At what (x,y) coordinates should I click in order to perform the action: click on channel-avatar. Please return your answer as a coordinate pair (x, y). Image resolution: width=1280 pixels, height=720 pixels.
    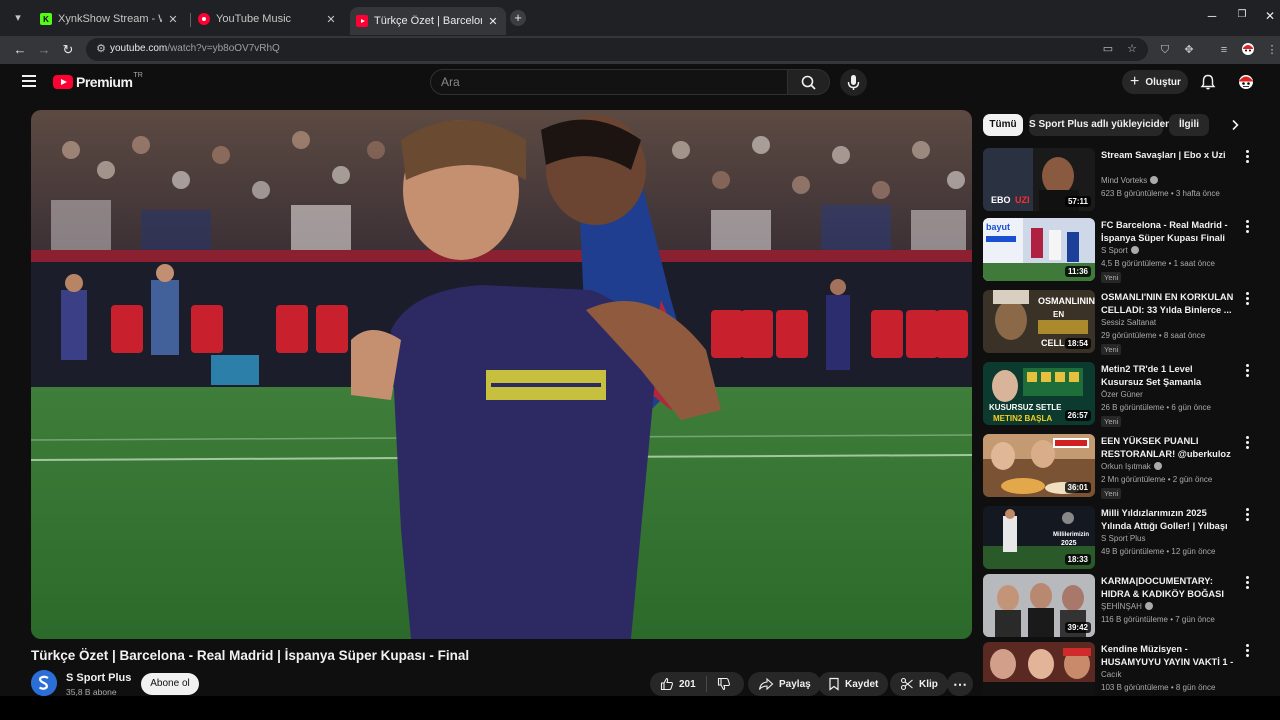
    Looking at the image, I should click on (44, 683).